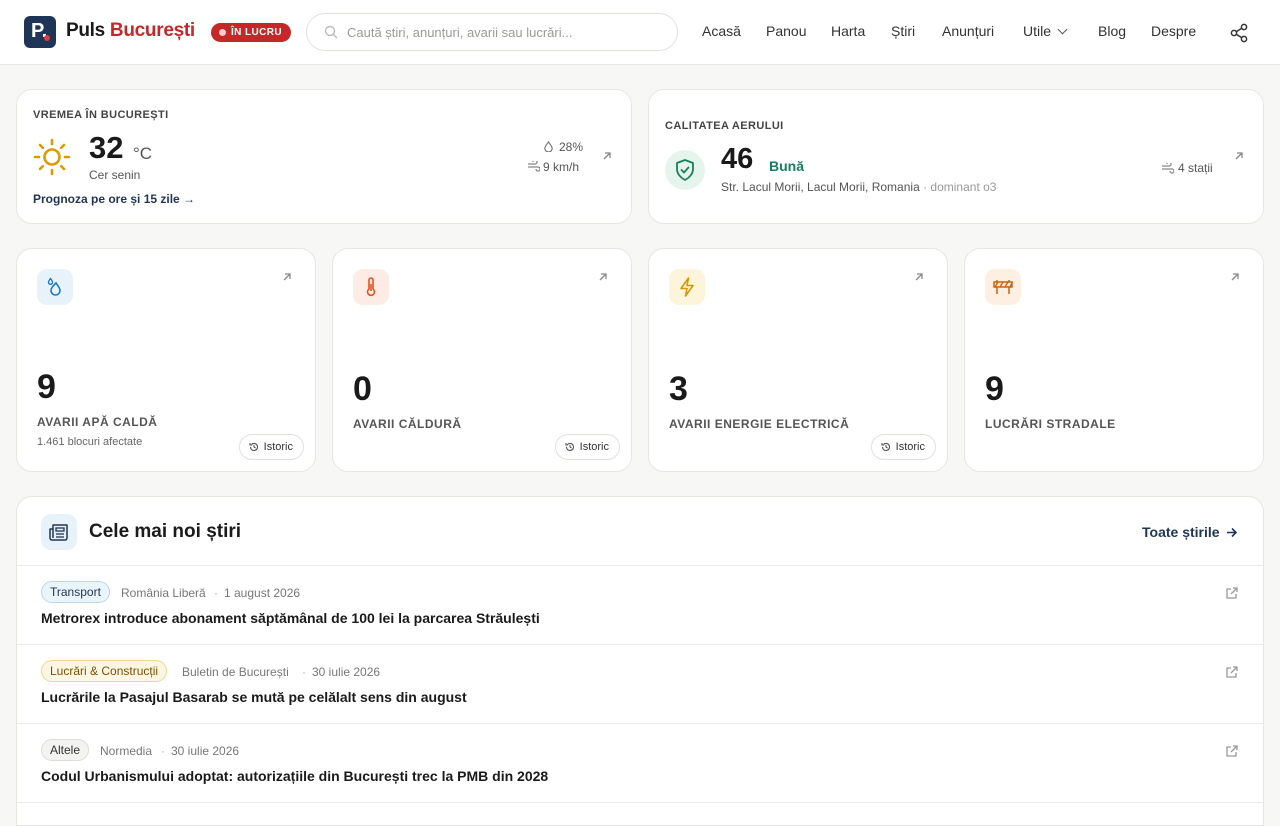 This screenshot has height=826, width=1280. I want to click on news-category-tag: Altele, so click(65, 750).